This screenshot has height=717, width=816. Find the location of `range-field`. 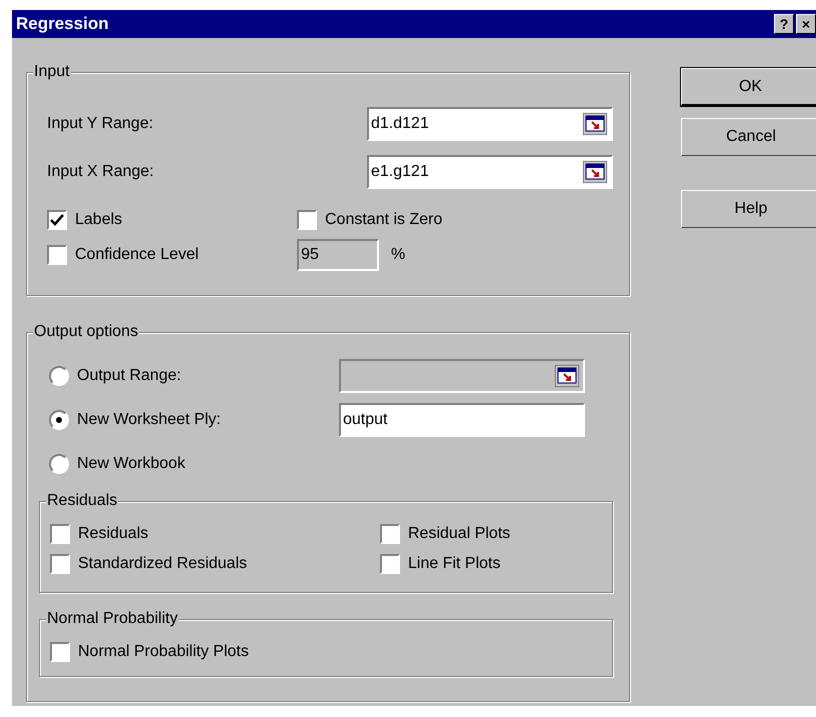

range-field is located at coordinates (462, 376).